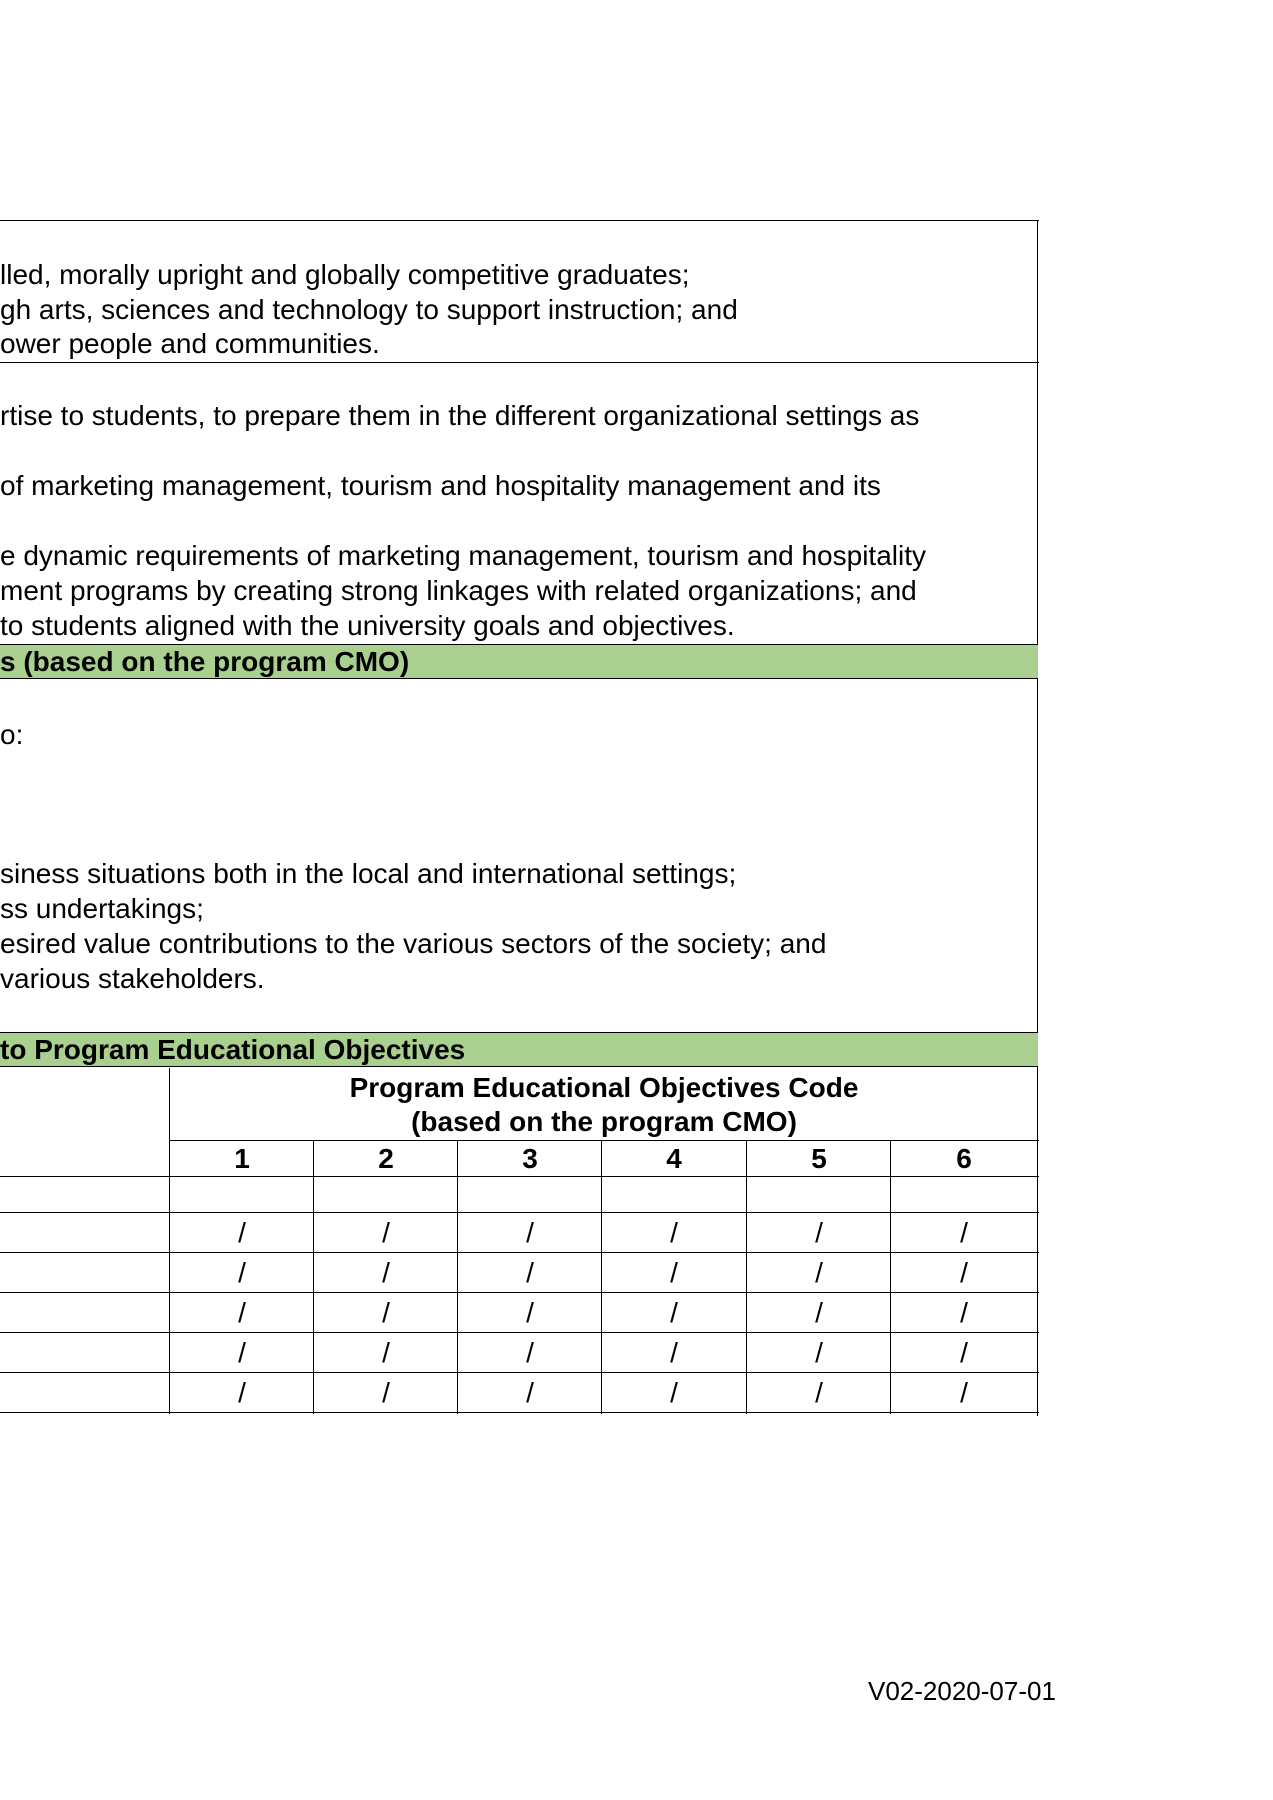 The width and height of the screenshot is (1273, 1800). I want to click on column-header: 2, so click(386, 1158).